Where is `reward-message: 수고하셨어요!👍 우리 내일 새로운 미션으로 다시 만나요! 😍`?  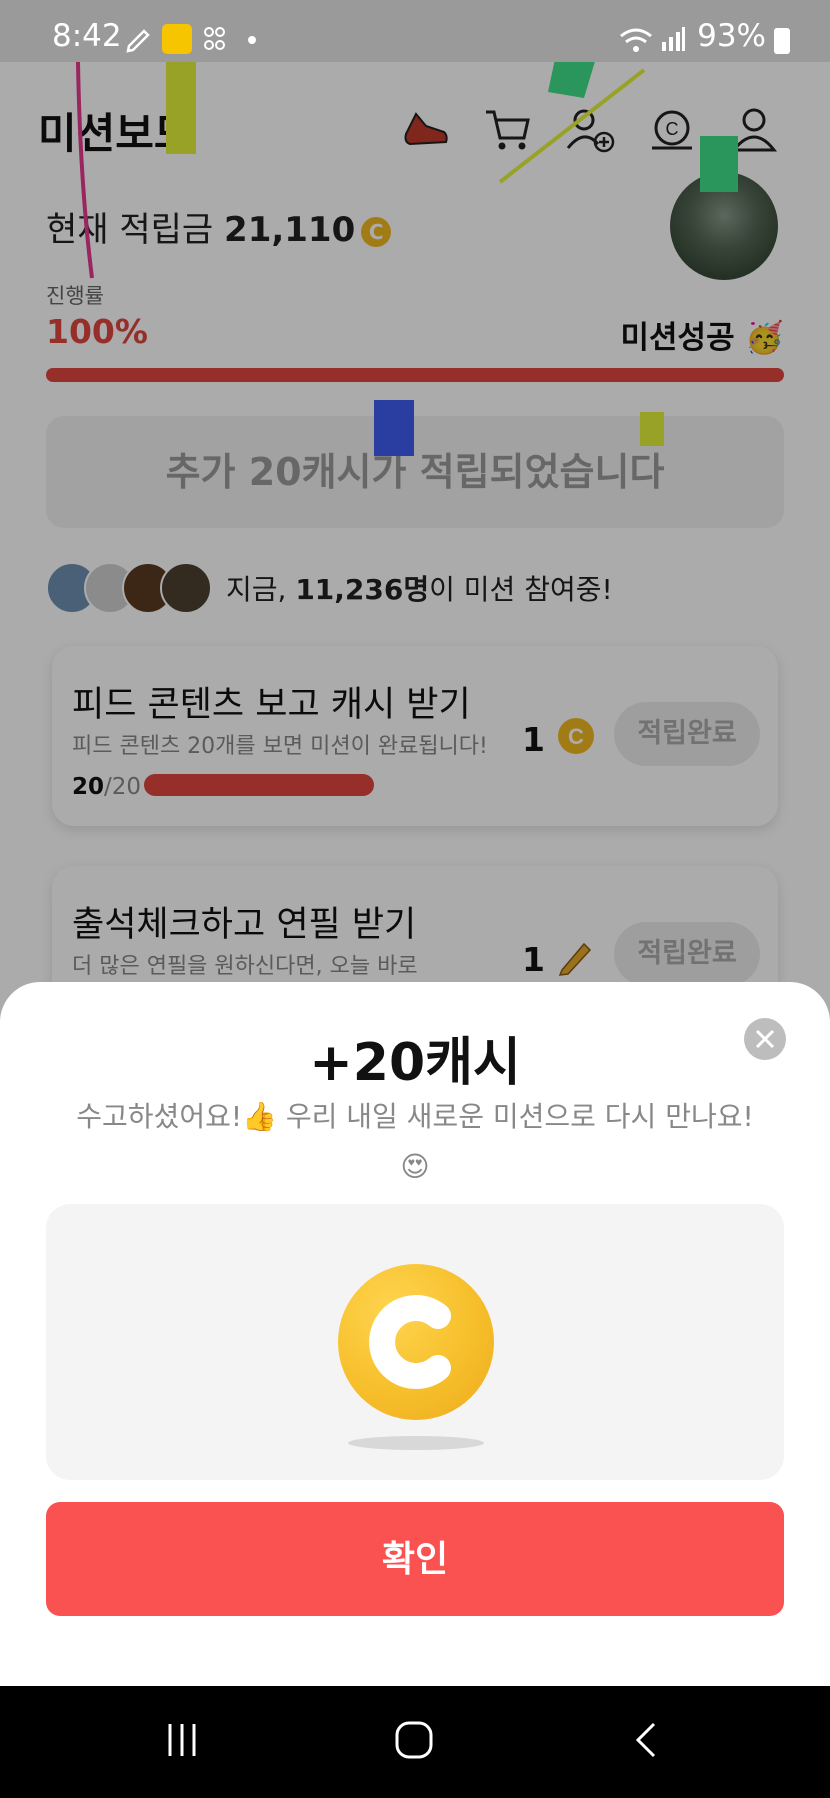
reward-message: 수고하셨어요!👍 우리 내일 새로운 미션으로 다시 만나요! 😍 is located at coordinates (415, 1142).